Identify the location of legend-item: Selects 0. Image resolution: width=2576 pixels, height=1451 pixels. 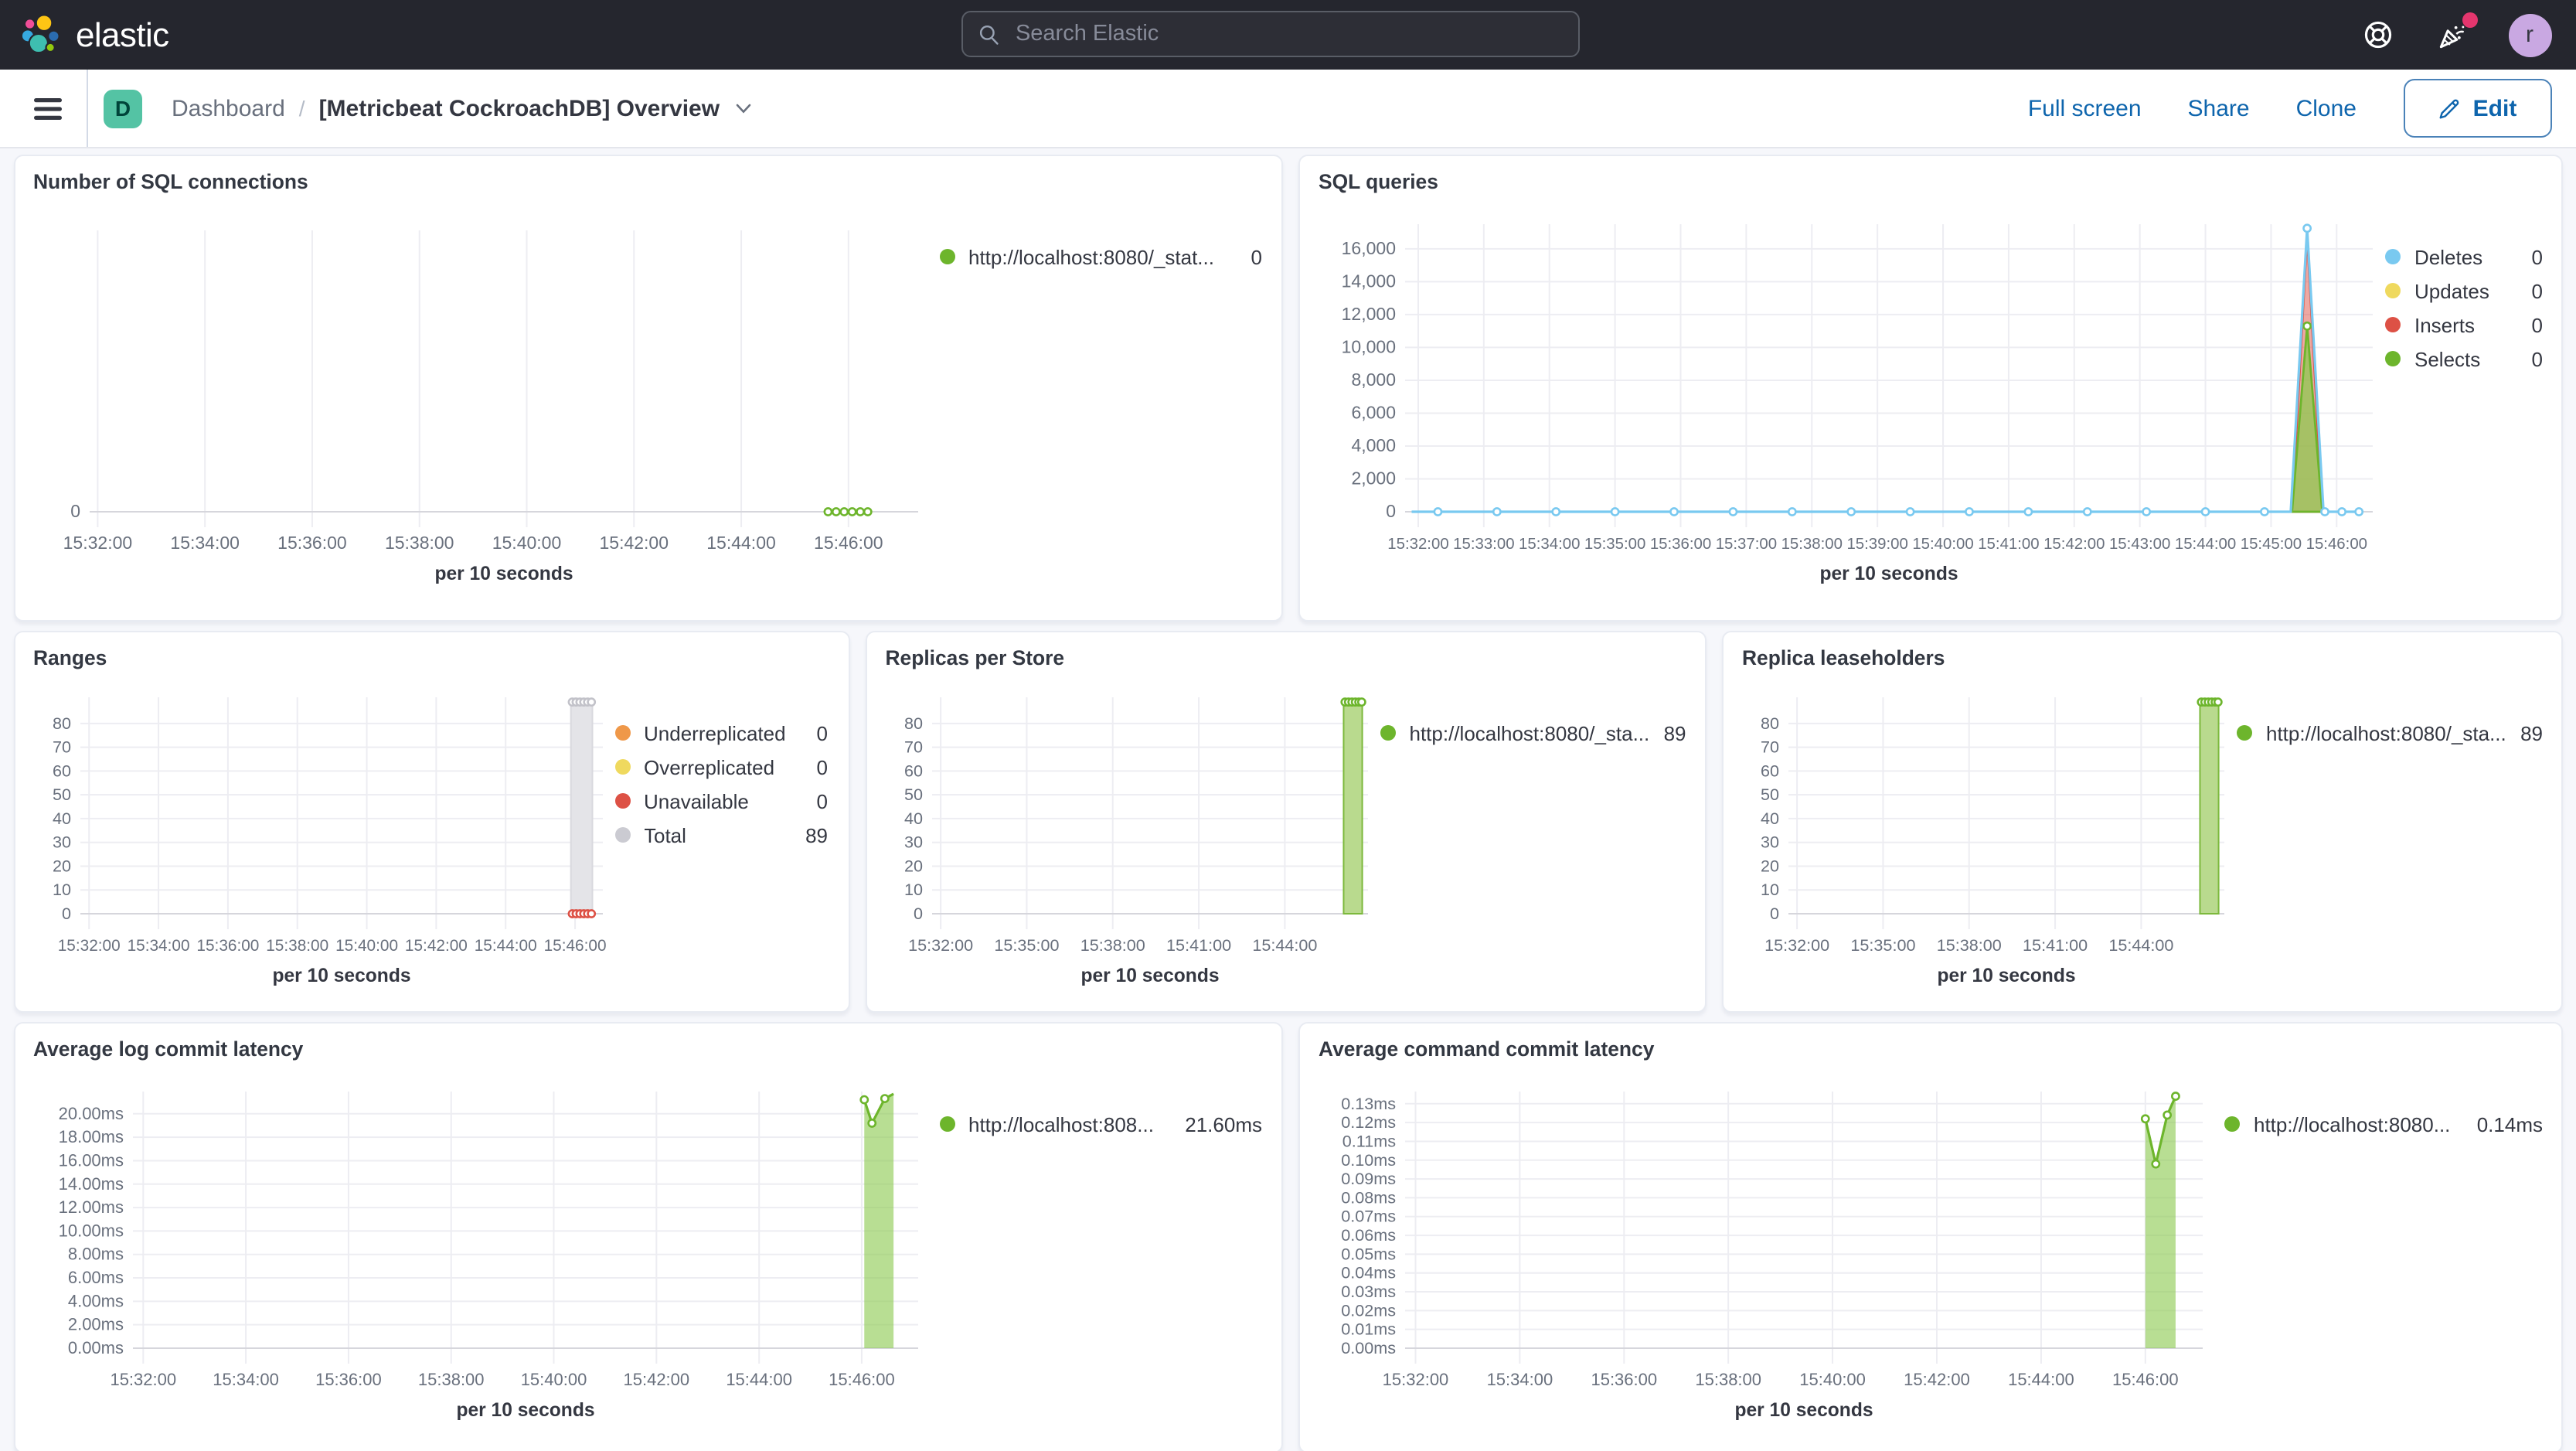
(2464, 359).